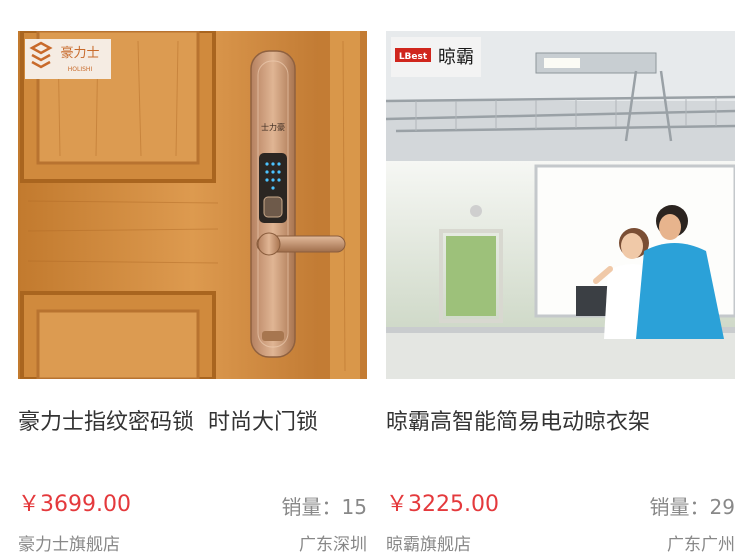 The width and height of the screenshot is (750, 560). I want to click on product-sales-count: 销量：15, so click(324, 507).